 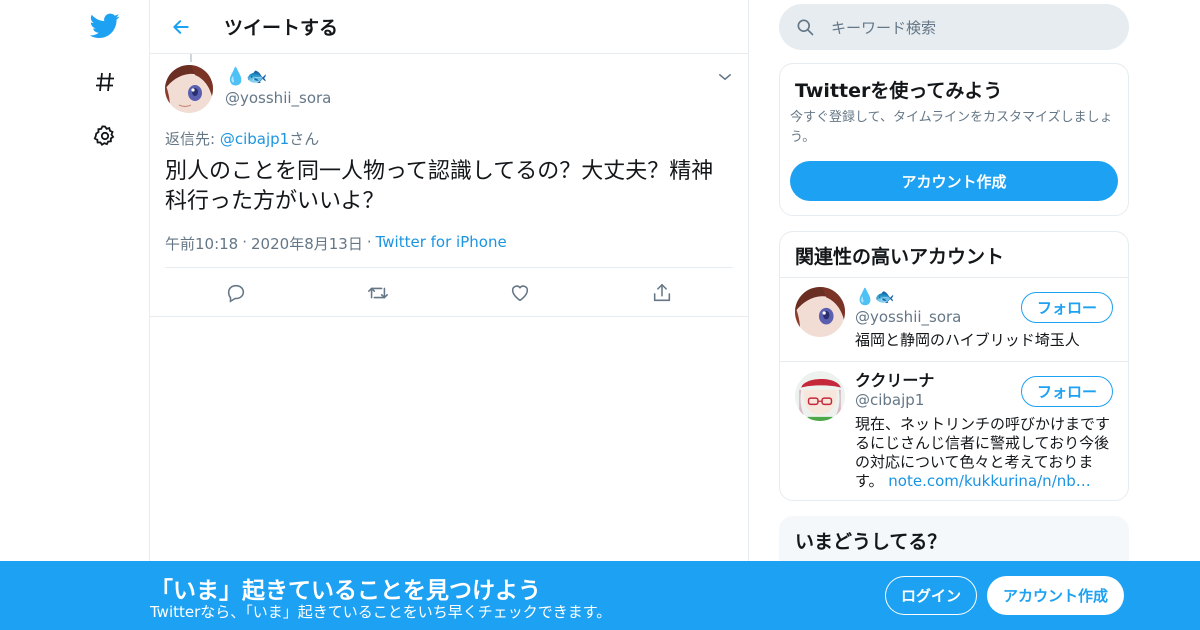 I want to click on like-icon, so click(x=520, y=293).